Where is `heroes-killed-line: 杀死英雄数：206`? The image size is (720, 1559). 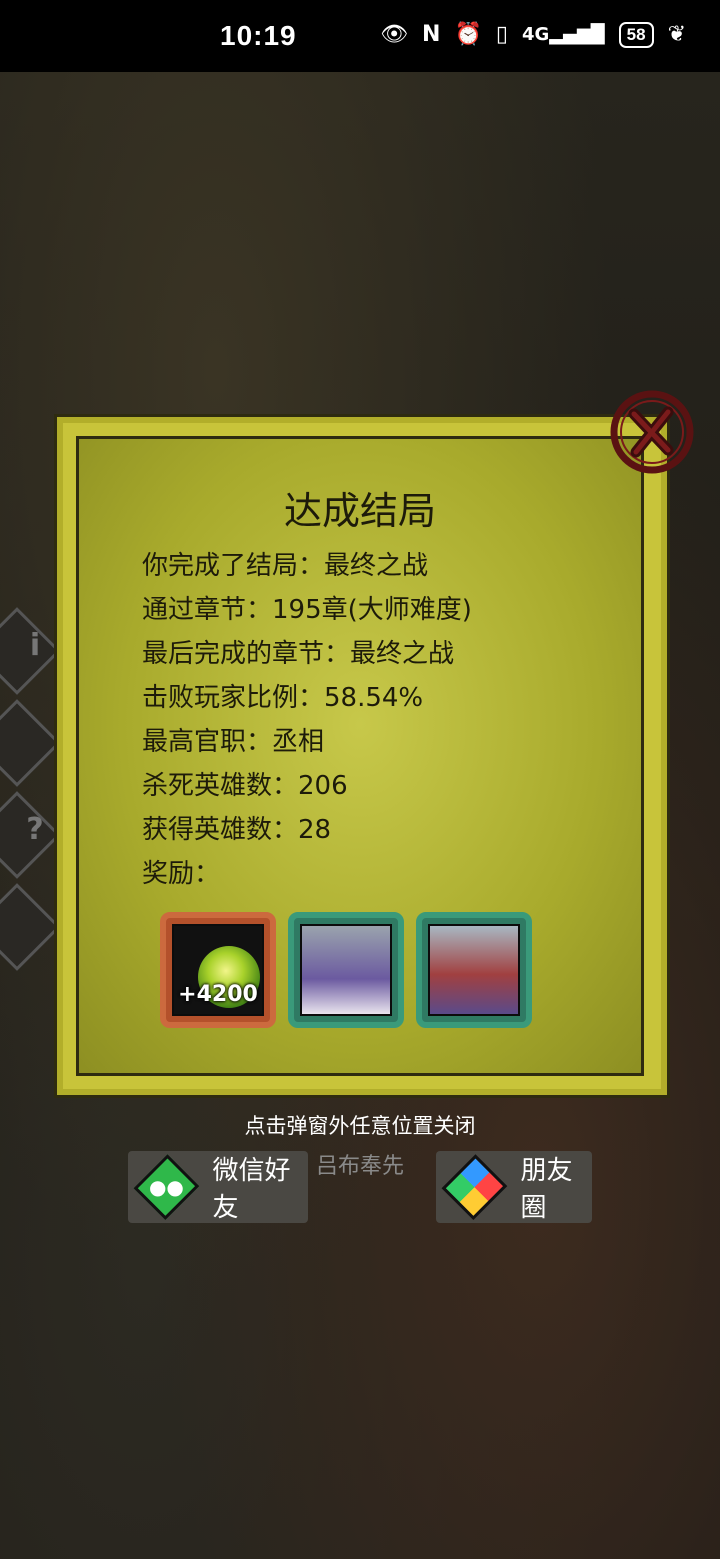
heroes-killed-line: 杀死英雄数：206 is located at coordinates (245, 786).